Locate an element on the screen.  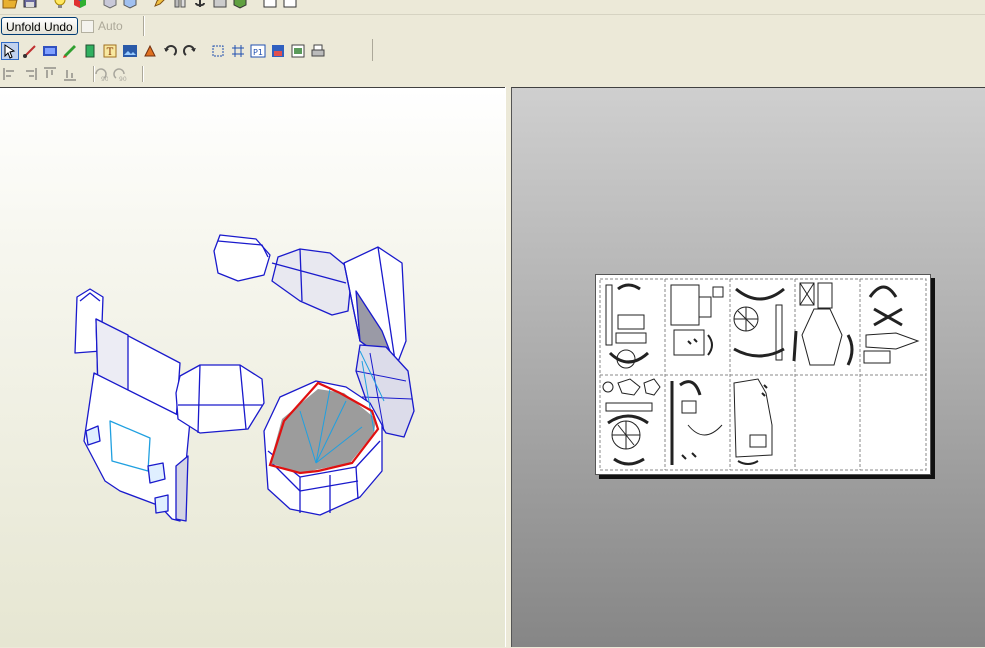
unfolded-parts is located at coordinates (761, 374).